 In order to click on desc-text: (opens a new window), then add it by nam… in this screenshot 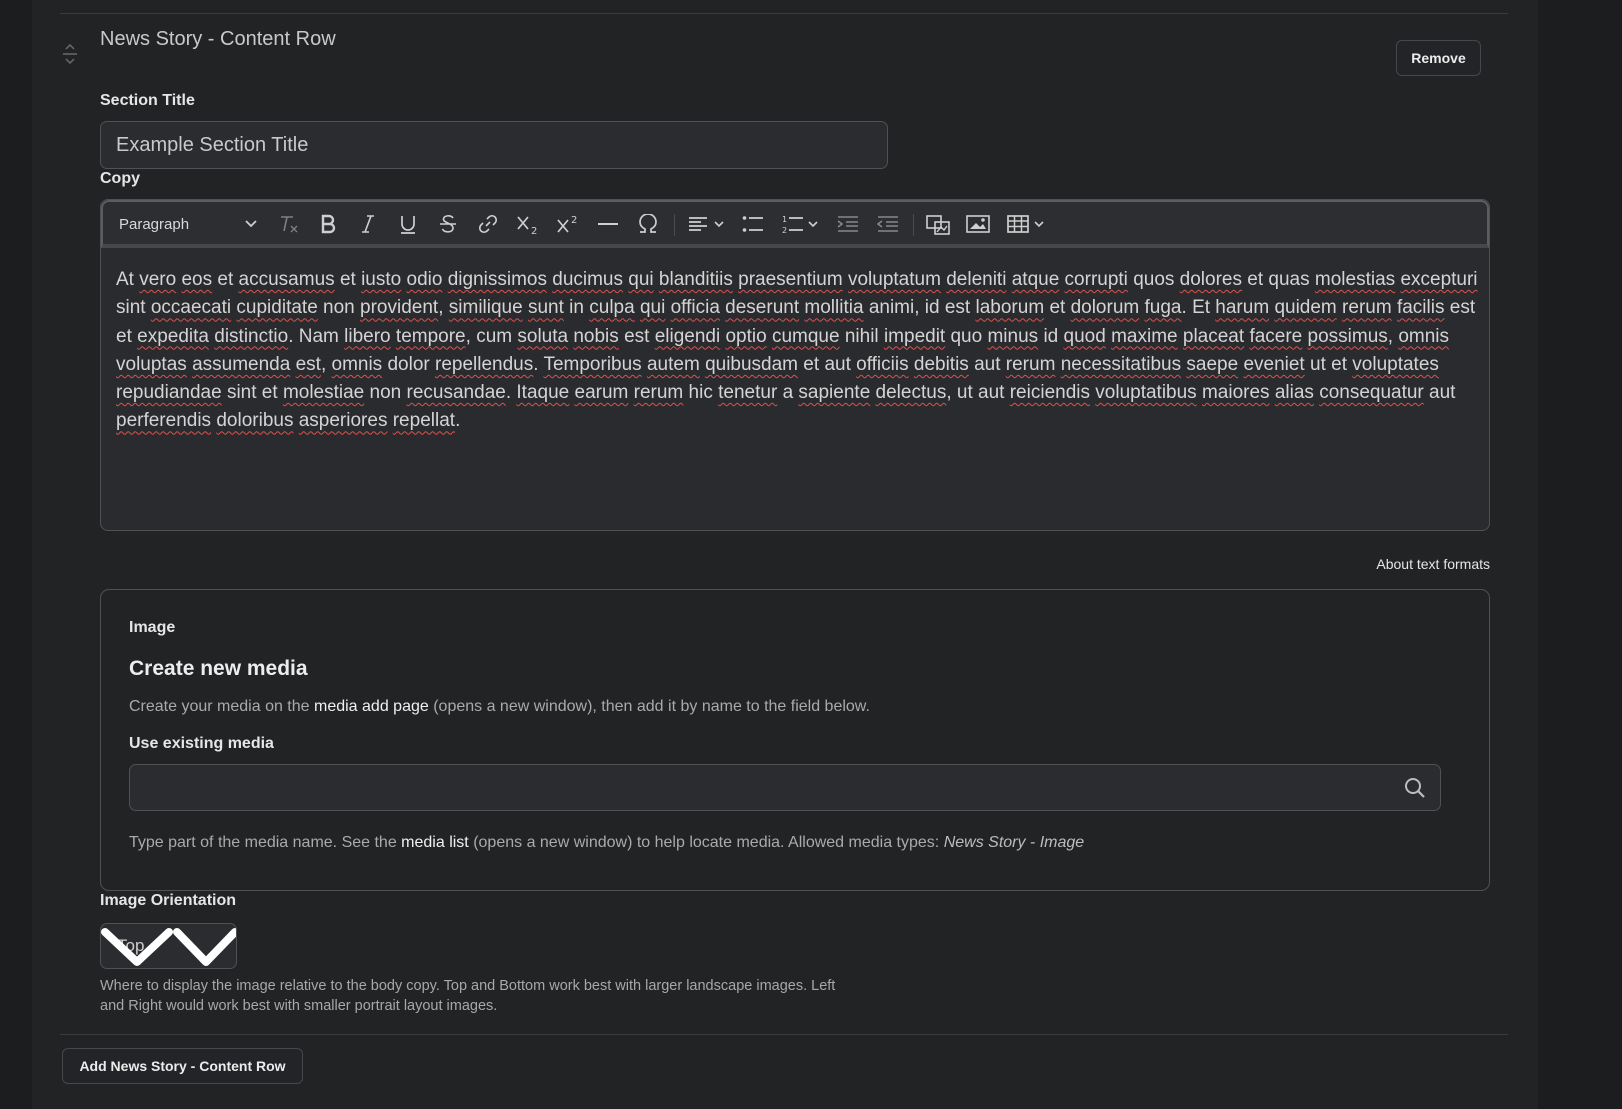, I will do `click(649, 706)`.